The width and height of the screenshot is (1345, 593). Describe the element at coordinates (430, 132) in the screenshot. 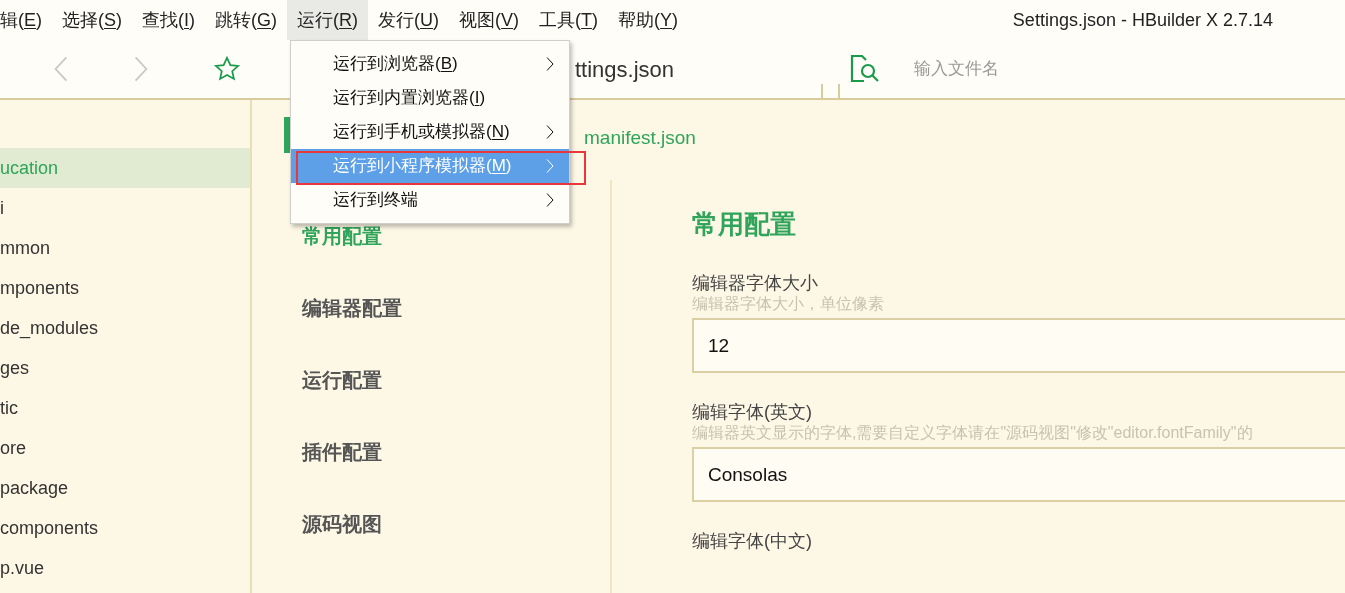

I see `menu-item: 运行到手机或模拟器(N)` at that location.